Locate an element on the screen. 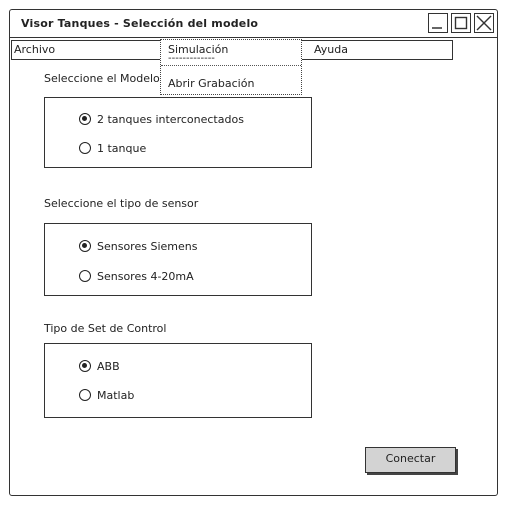 The image size is (510, 510). window-title: Visor Tanques - Selección del modelo is located at coordinates (140, 23).